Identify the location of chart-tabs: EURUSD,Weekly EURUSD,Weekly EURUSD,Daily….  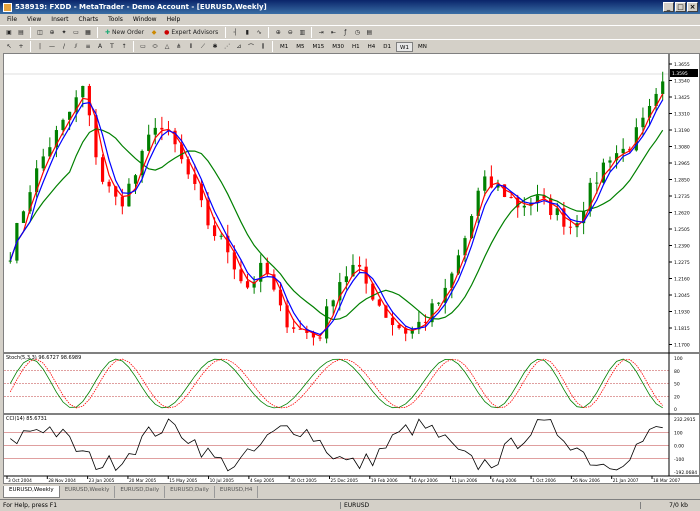
(131, 492).